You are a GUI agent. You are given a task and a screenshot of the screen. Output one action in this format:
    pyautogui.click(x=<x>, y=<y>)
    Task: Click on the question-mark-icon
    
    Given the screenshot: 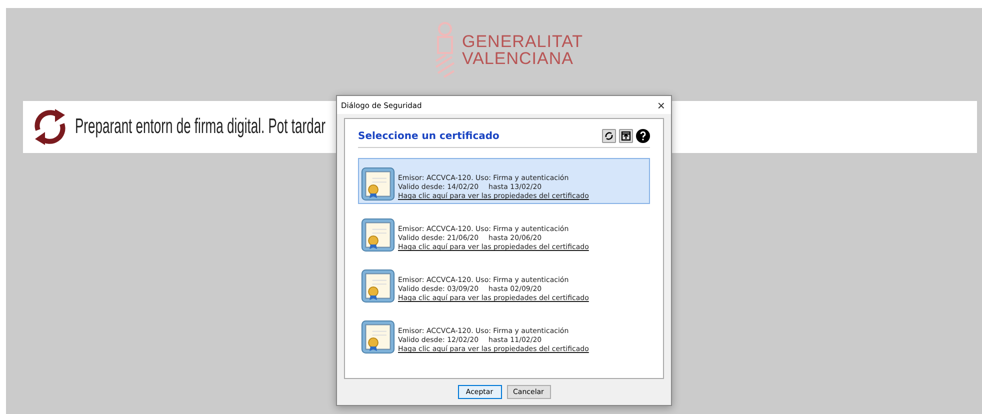 What is the action you would take?
    pyautogui.click(x=643, y=136)
    